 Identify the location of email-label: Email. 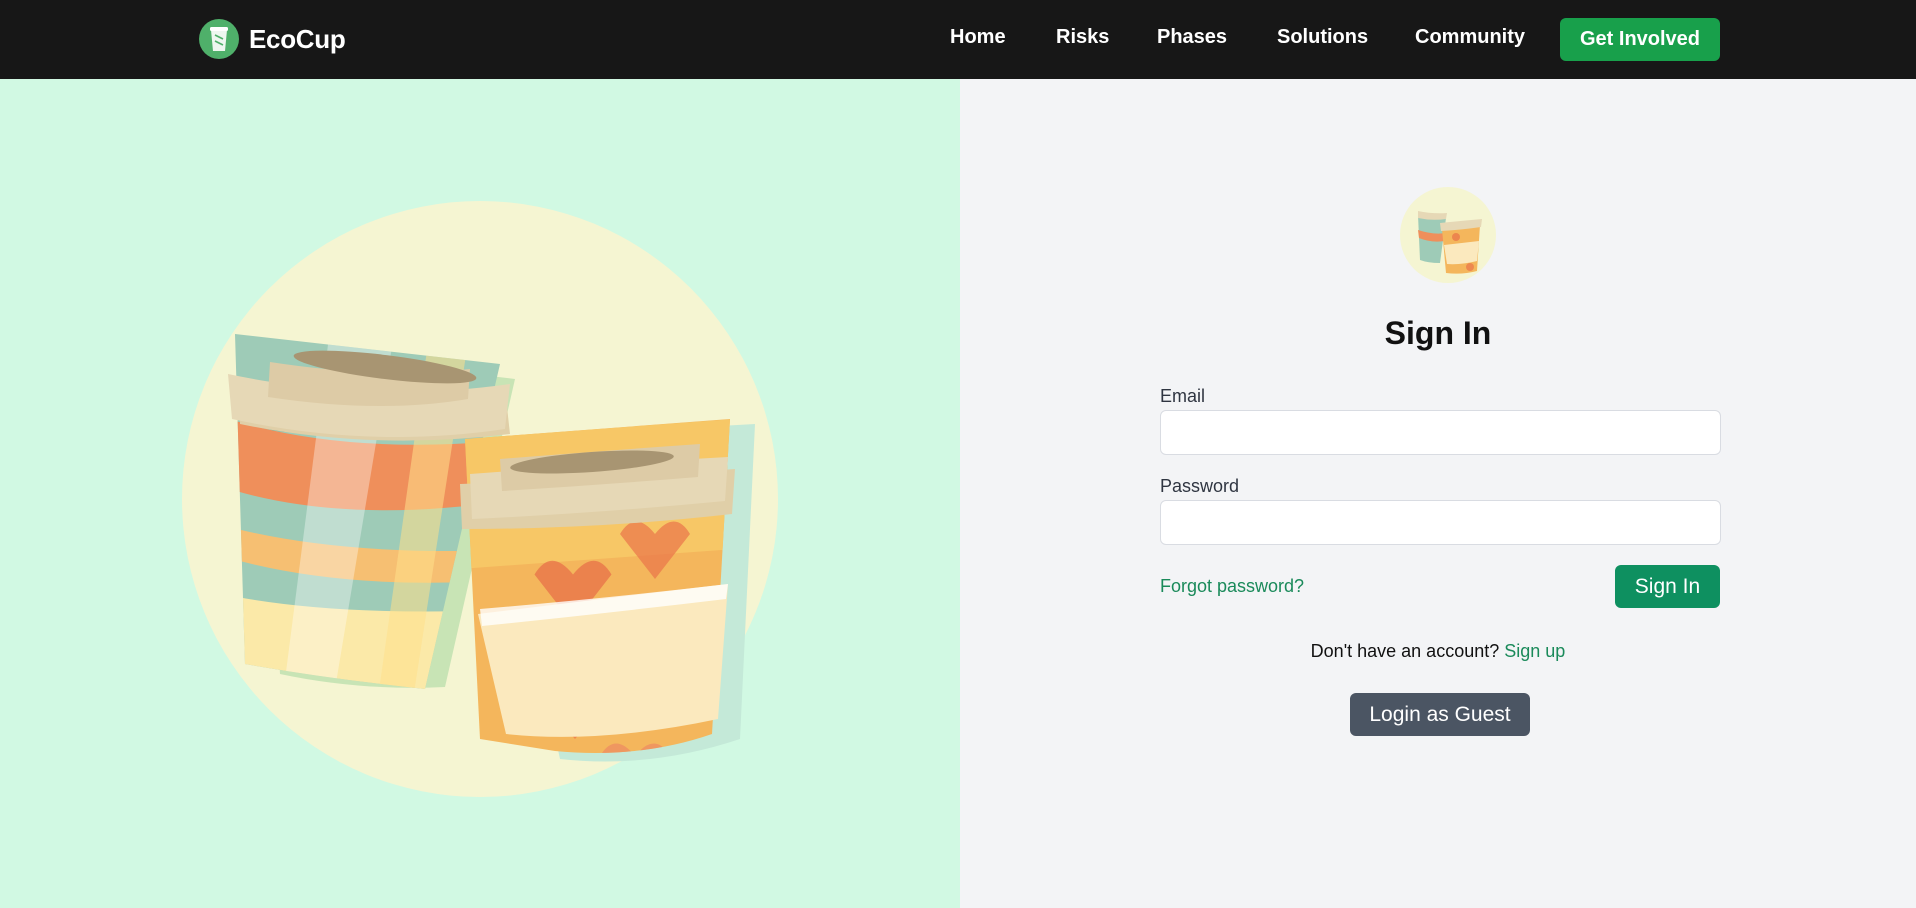
(1183, 396).